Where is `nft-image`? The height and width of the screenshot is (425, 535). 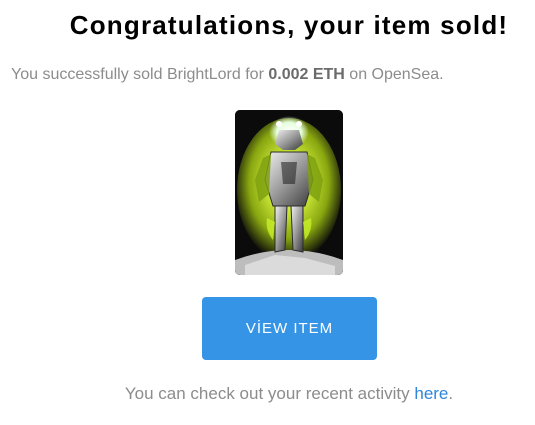 nft-image is located at coordinates (289, 192).